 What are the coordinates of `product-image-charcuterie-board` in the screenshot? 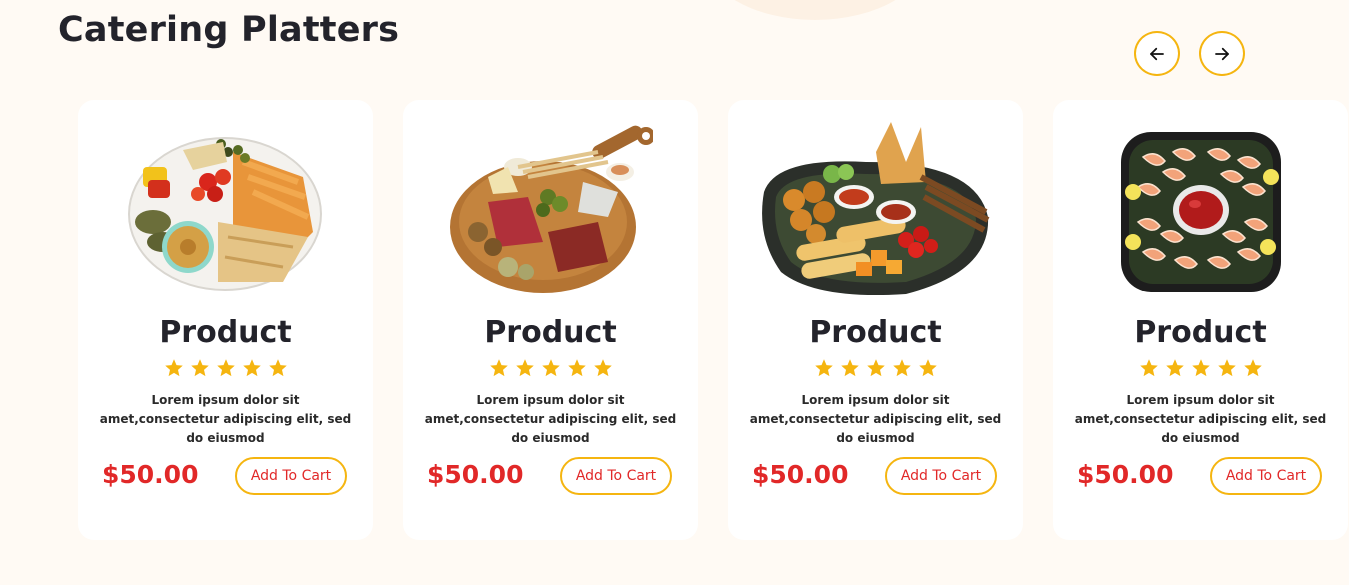 It's located at (551, 209).